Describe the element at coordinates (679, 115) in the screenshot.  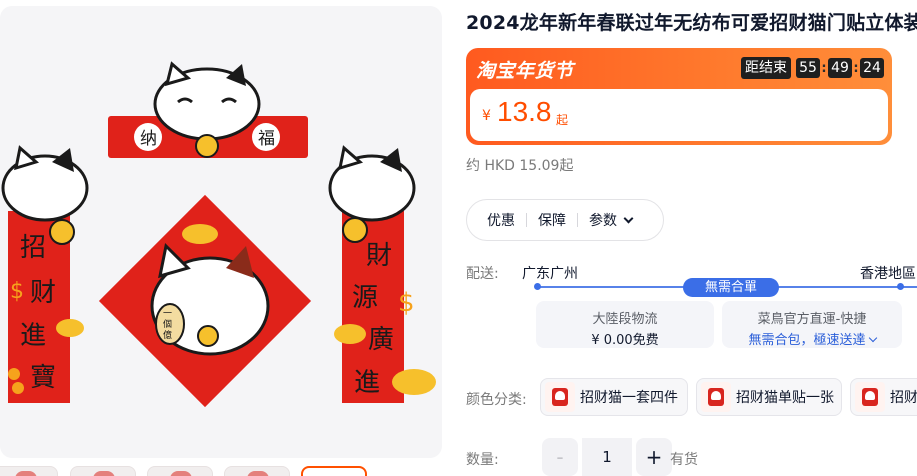
I see `price-box: ¥ 13.8 起` at that location.